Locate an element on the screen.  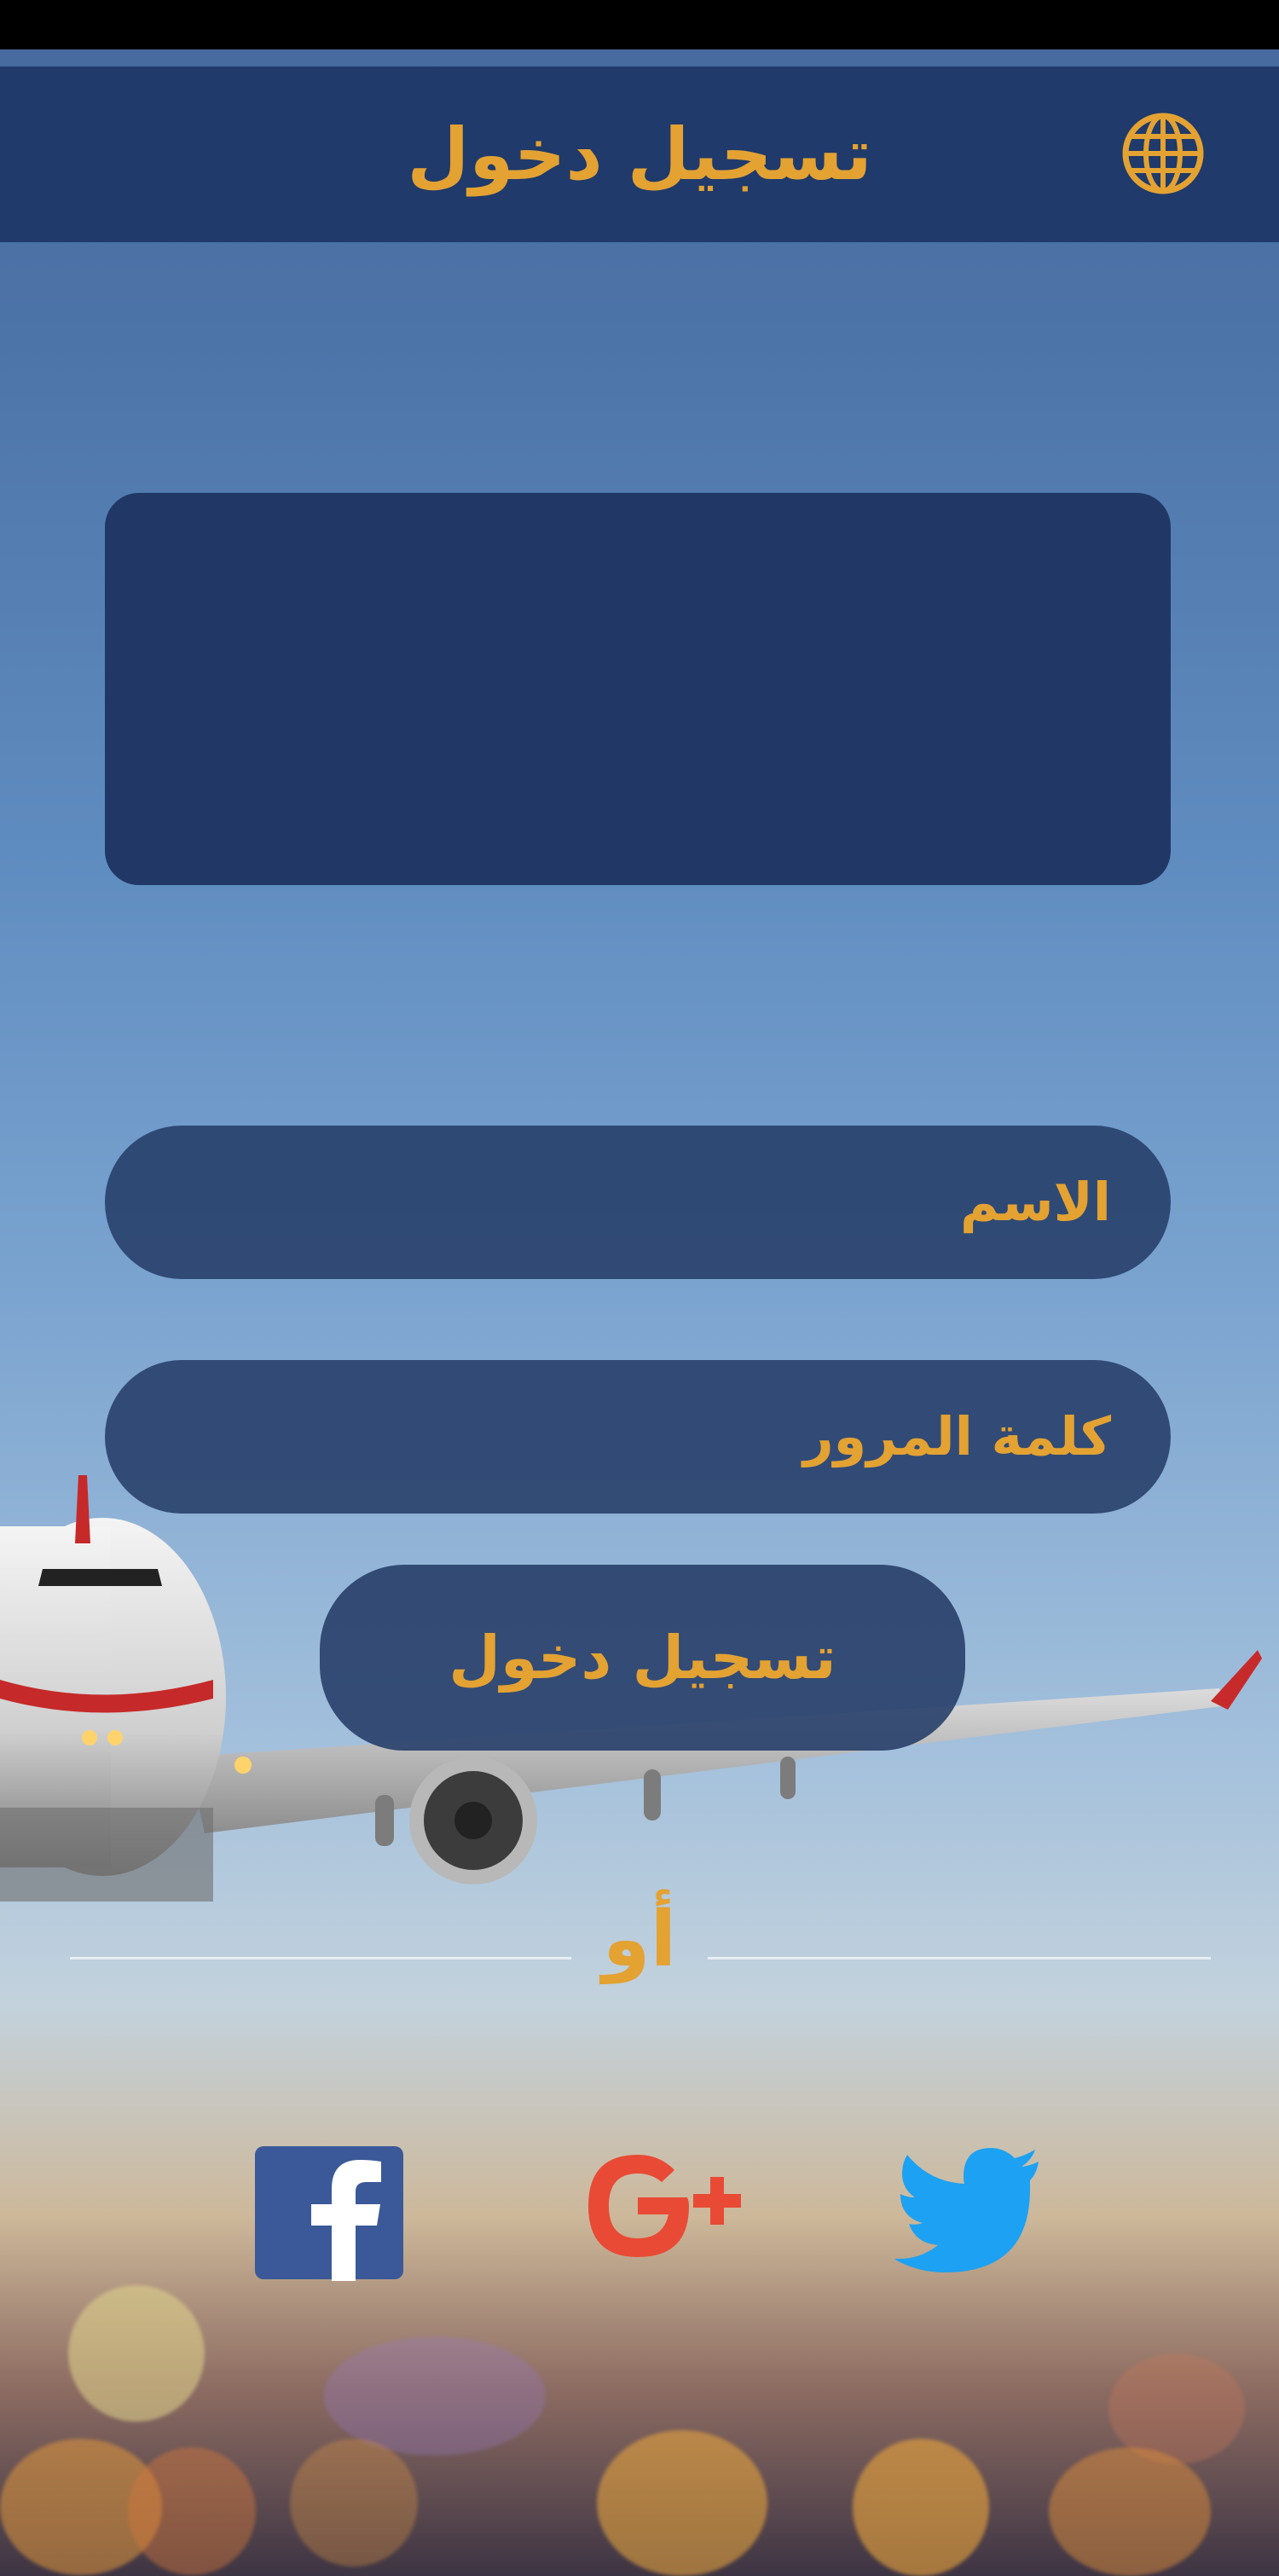
name-placeholder: الاسم is located at coordinates (1035, 1202).